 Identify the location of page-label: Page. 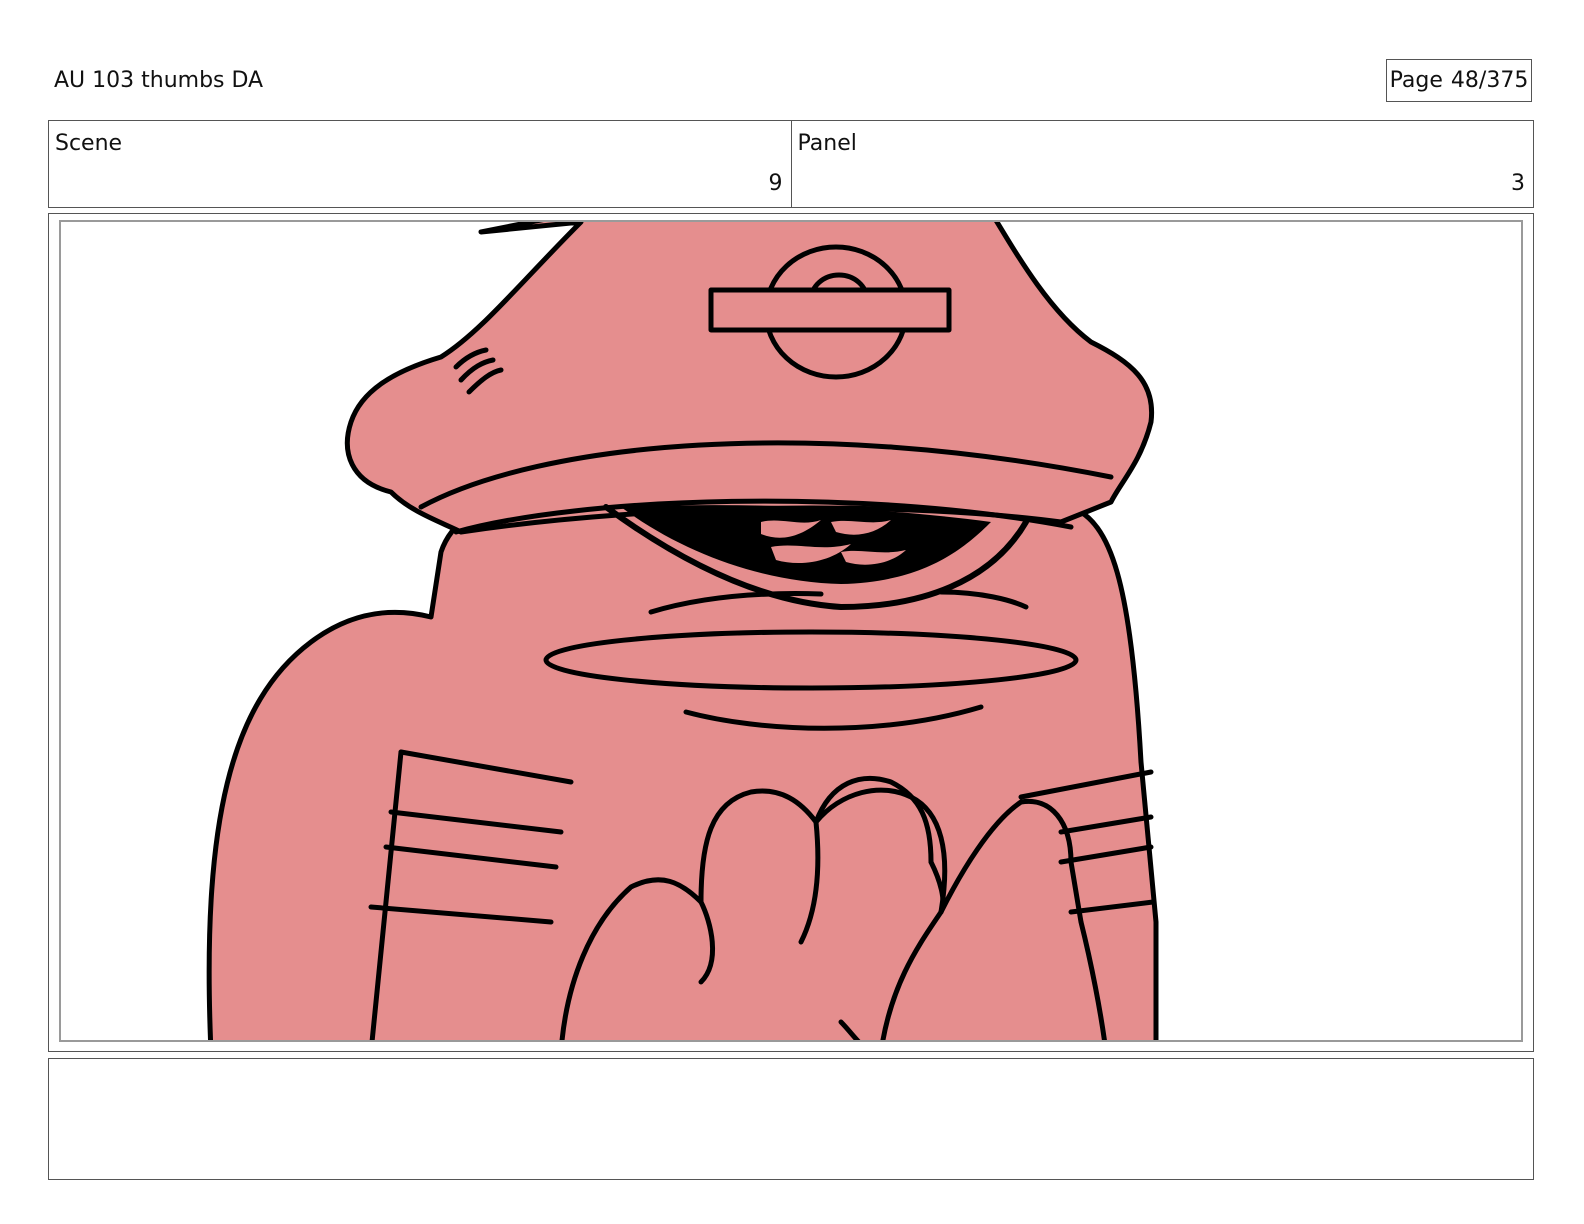
(1416, 80).